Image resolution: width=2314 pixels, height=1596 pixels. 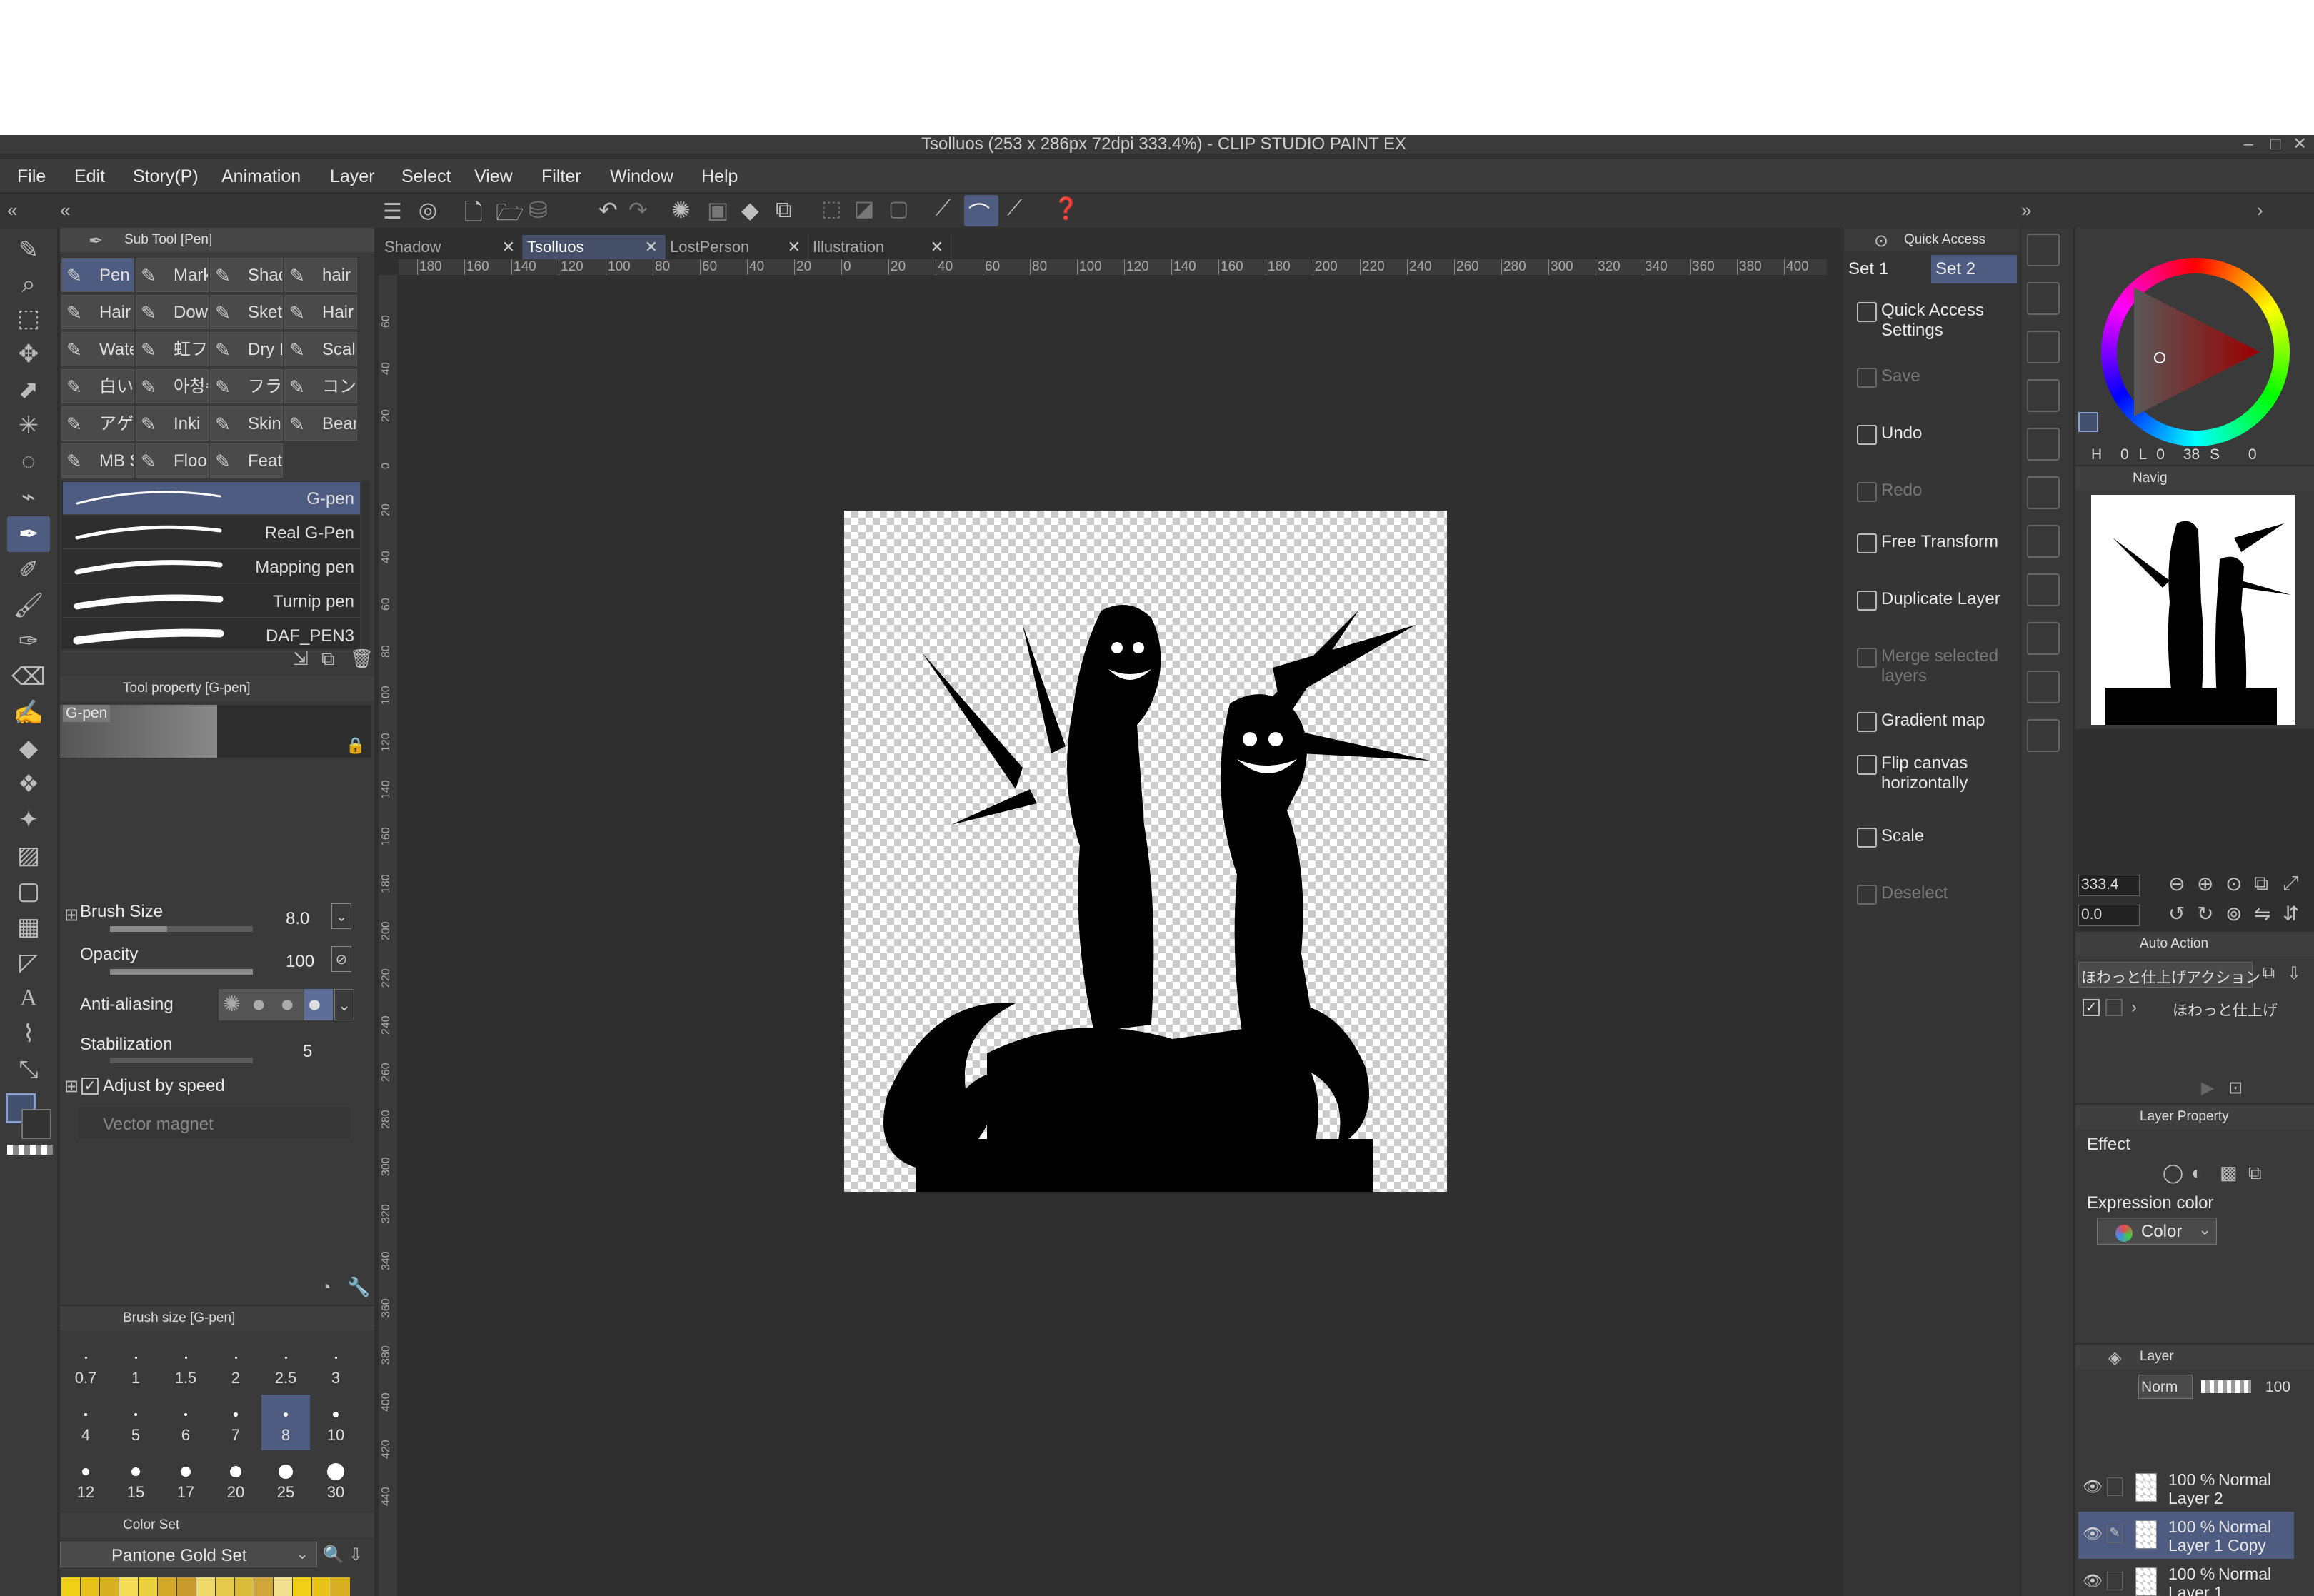 I want to click on size-cell: 12, so click(x=85, y=1479).